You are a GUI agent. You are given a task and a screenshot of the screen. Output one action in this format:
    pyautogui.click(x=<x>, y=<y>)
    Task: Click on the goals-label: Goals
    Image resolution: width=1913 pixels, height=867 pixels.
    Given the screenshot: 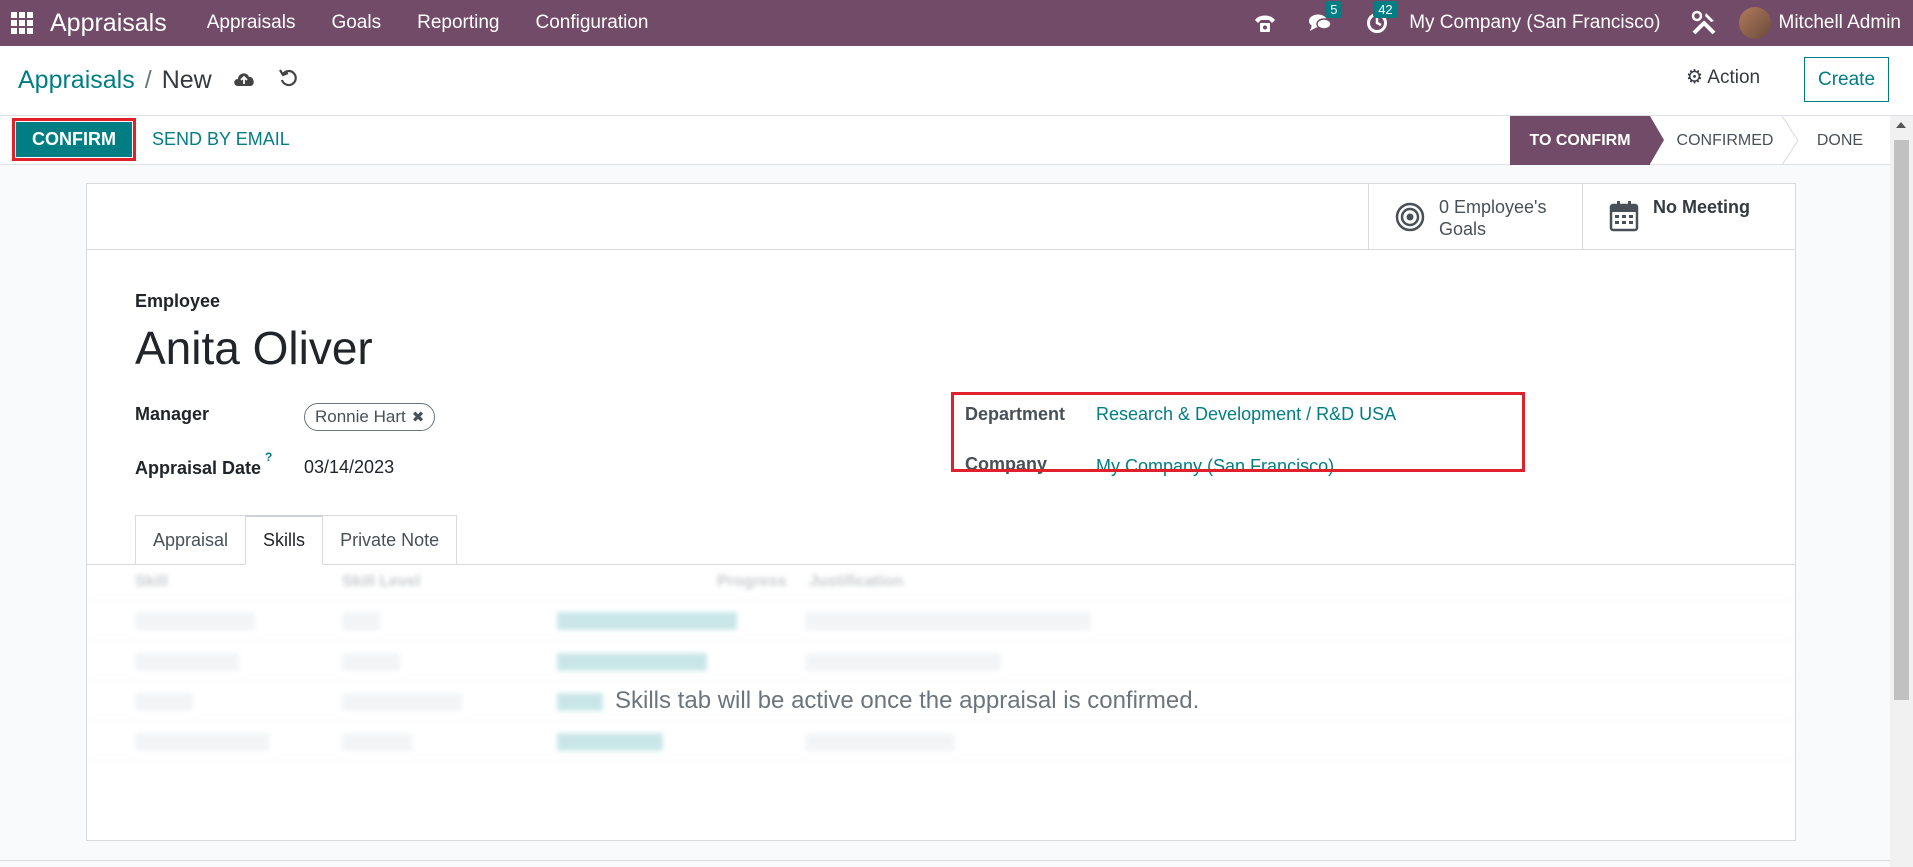 What is the action you would take?
    pyautogui.click(x=1463, y=229)
    